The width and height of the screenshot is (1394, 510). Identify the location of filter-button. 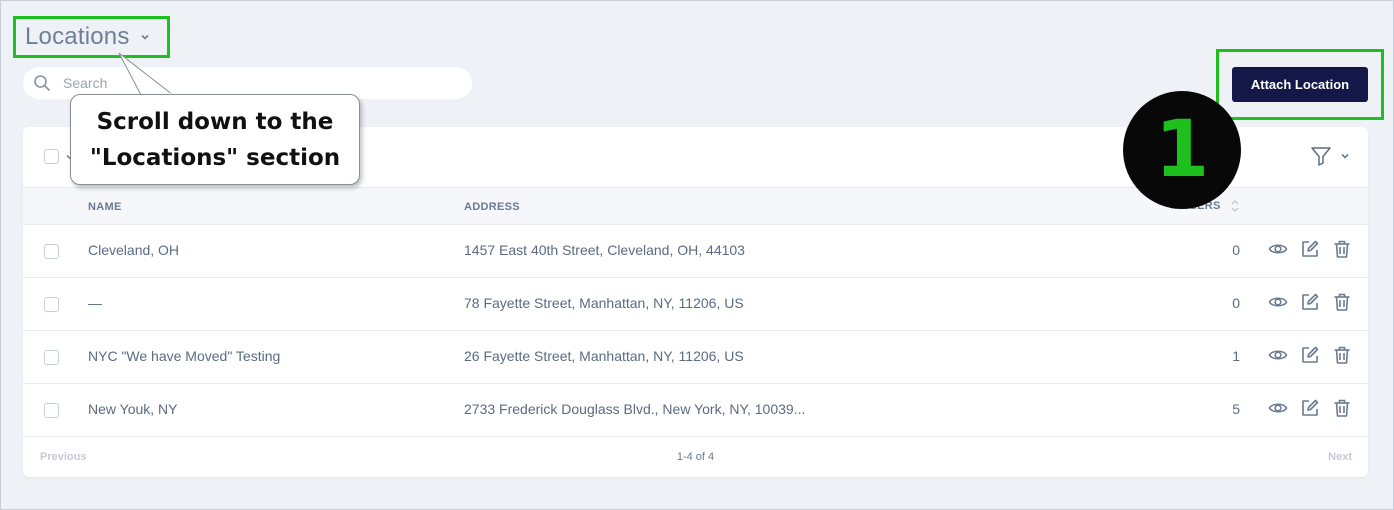
(1330, 156).